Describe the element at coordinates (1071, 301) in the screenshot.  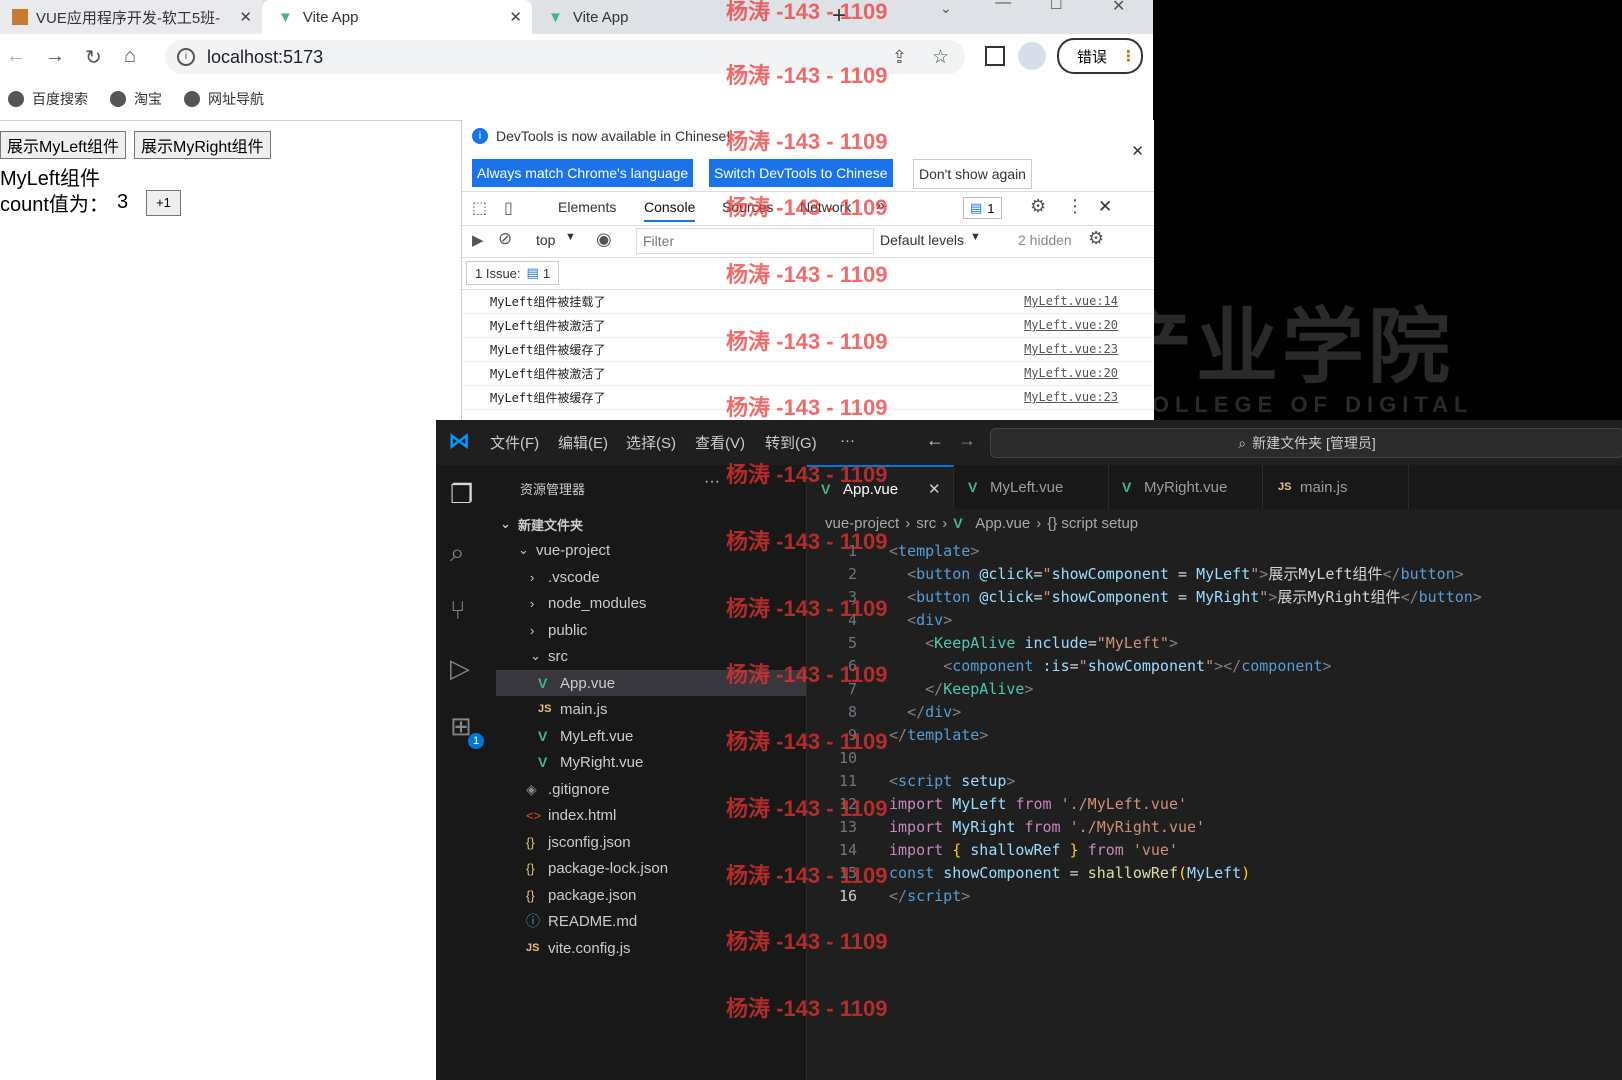
I see `log-source-link: MyLeft.vue:14` at that location.